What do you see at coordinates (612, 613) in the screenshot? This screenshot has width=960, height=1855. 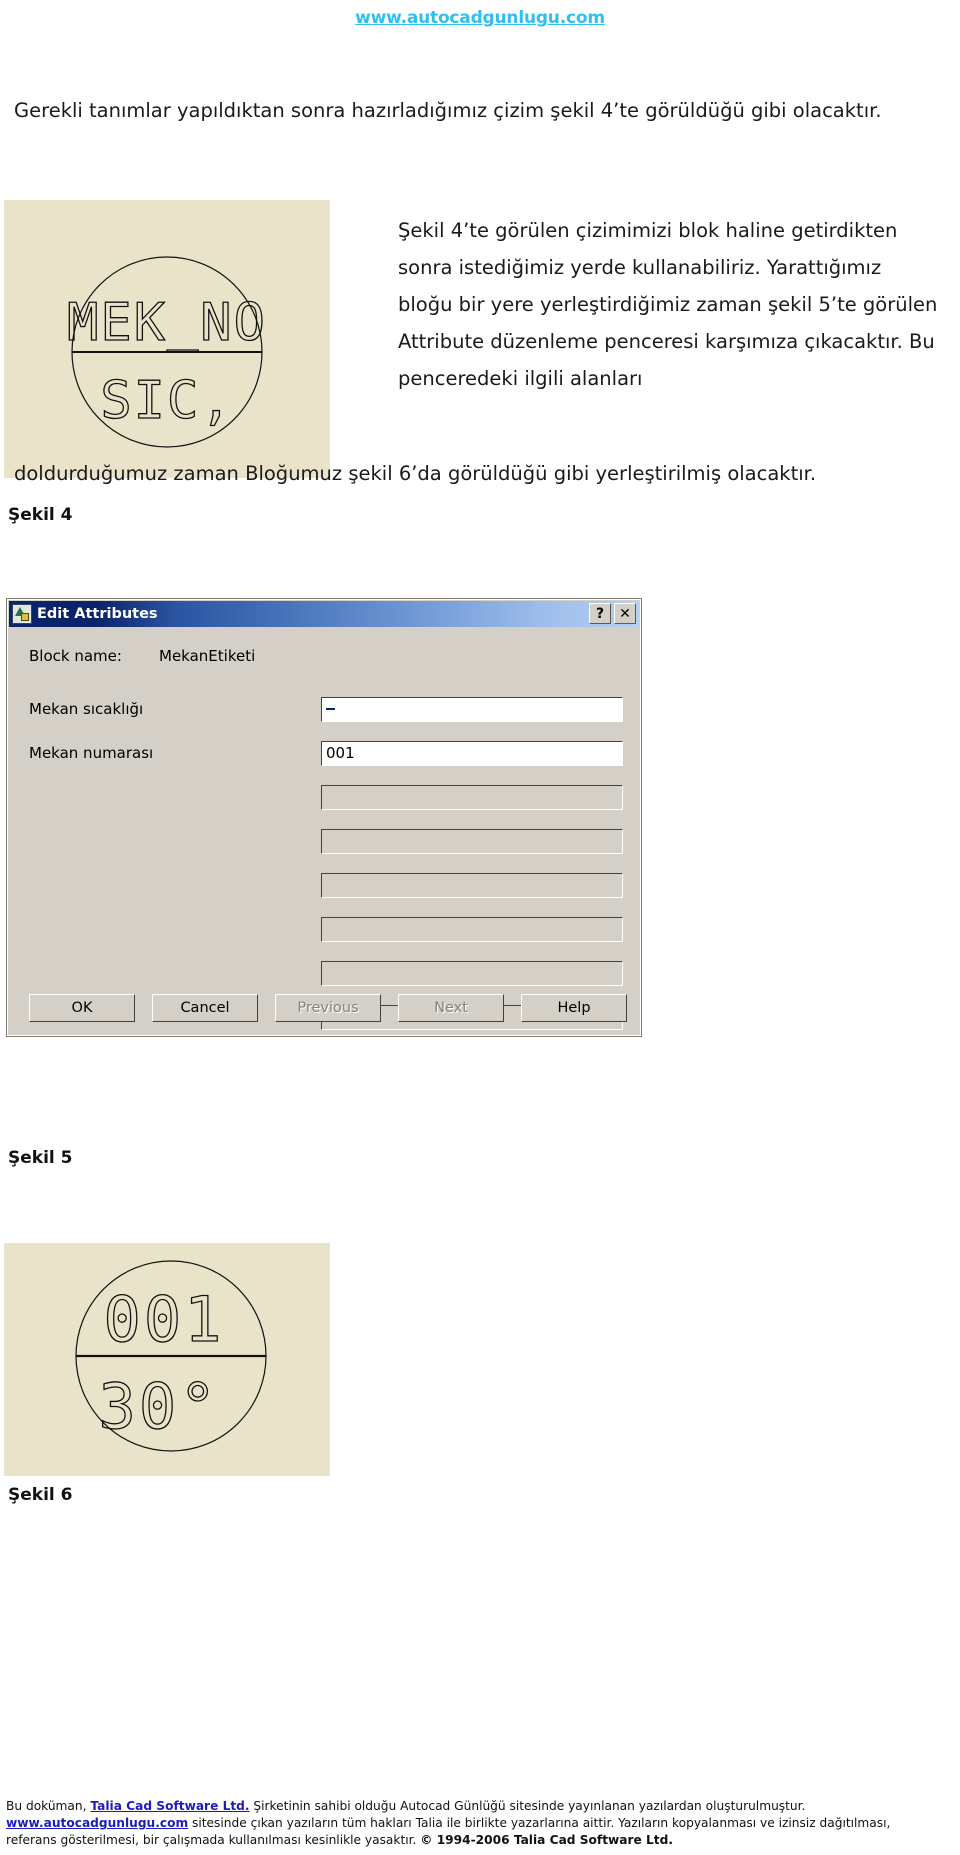 I see `titlebar-button-group: ? ✕` at bounding box center [612, 613].